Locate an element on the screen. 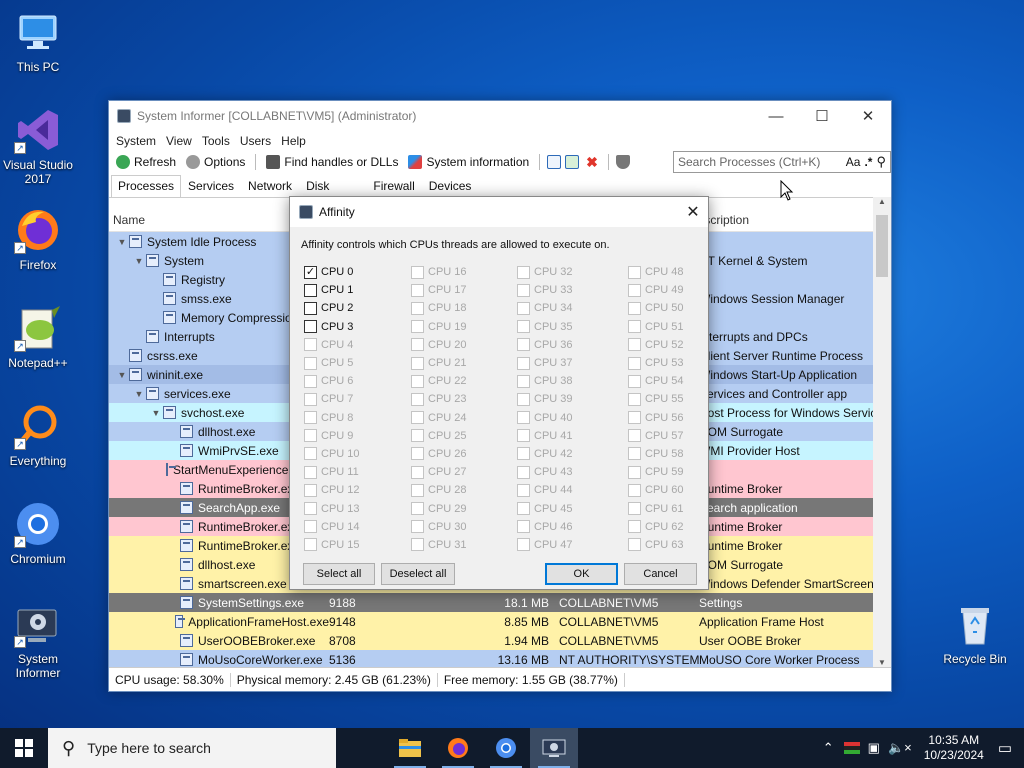 This screenshot has width=1024, height=768. menu-system: System is located at coordinates (136, 141).